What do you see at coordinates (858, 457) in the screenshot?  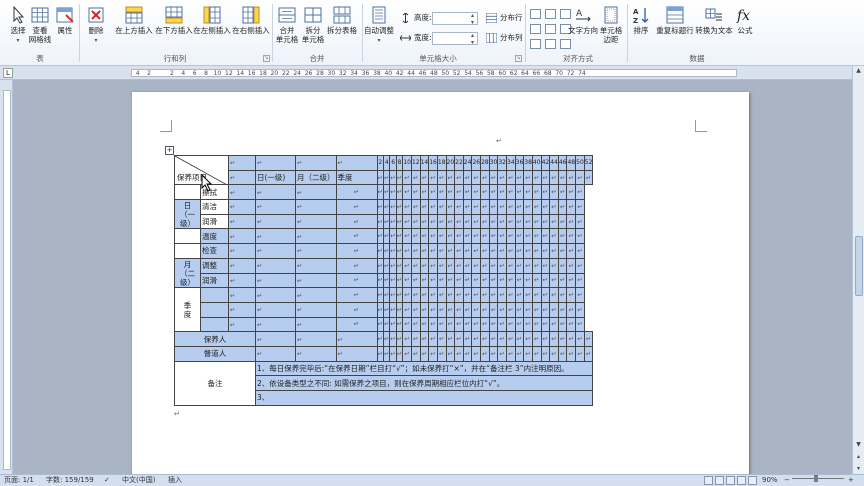 I see `previous-page-icon: ▴` at bounding box center [858, 457].